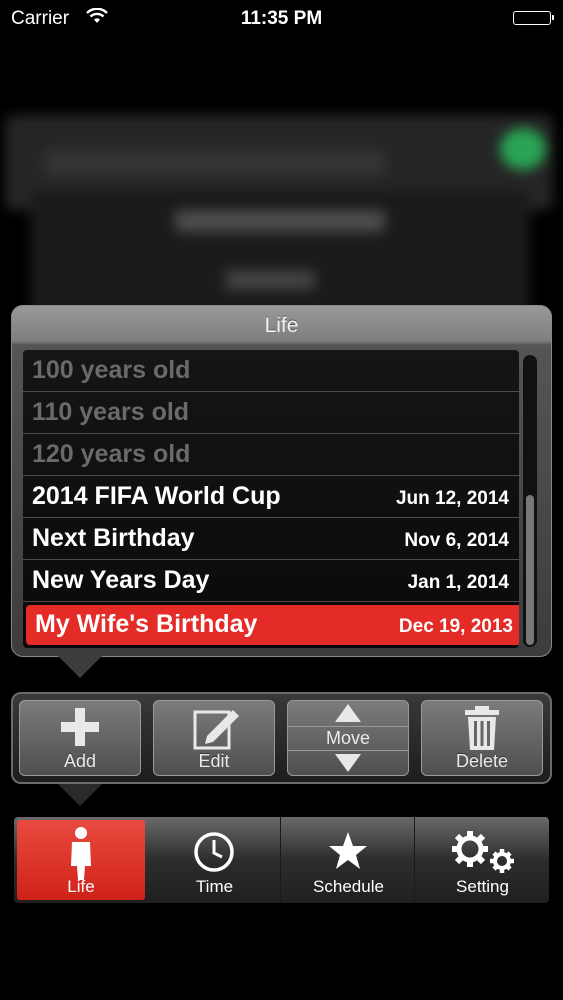  What do you see at coordinates (216, 730) in the screenshot?
I see `pencil-edit-icon` at bounding box center [216, 730].